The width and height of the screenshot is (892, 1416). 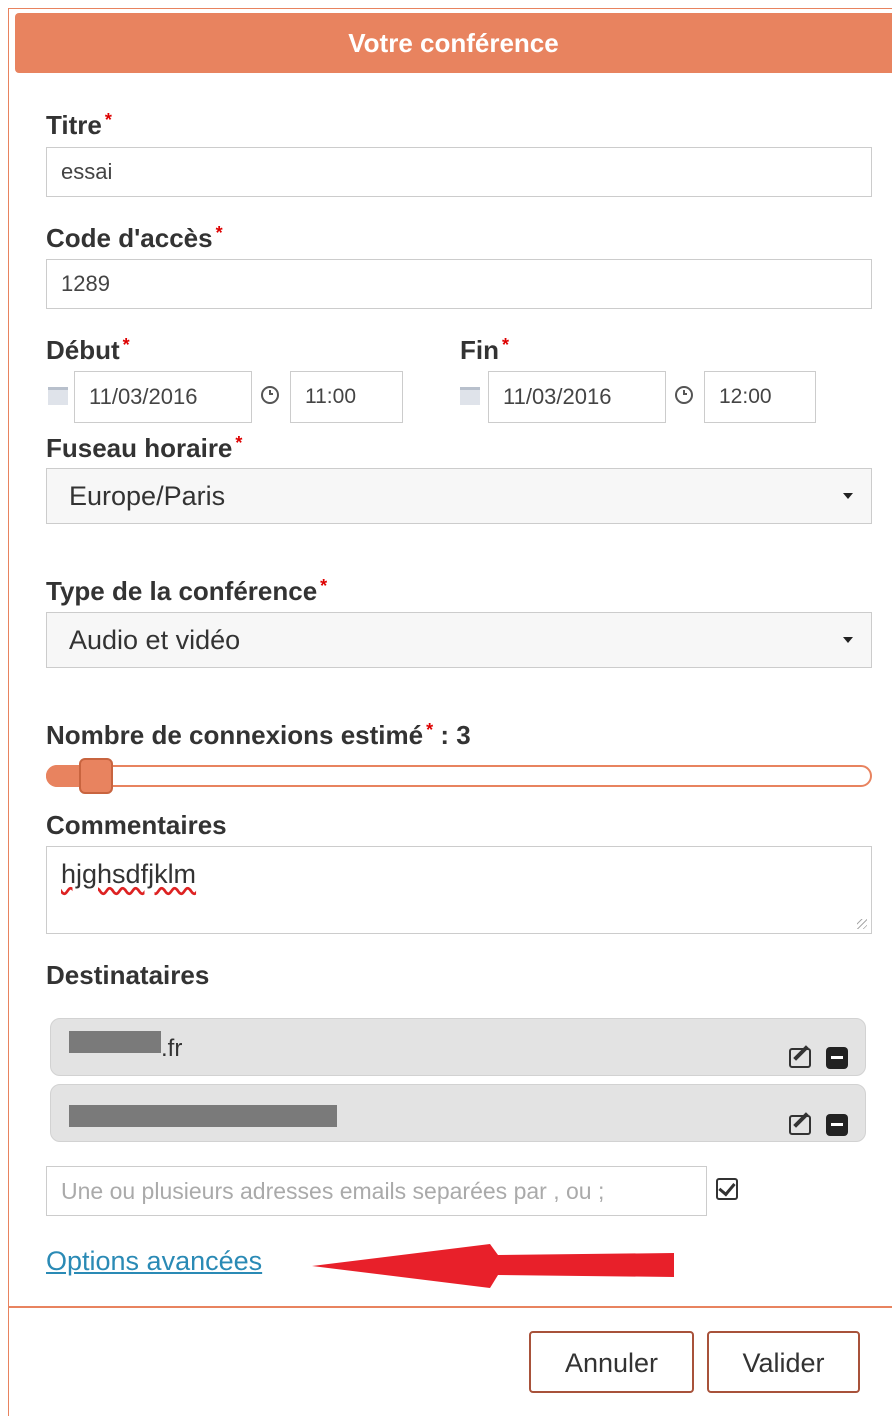 What do you see at coordinates (458, 1047) in the screenshot?
I see `recipient-item: .fr` at bounding box center [458, 1047].